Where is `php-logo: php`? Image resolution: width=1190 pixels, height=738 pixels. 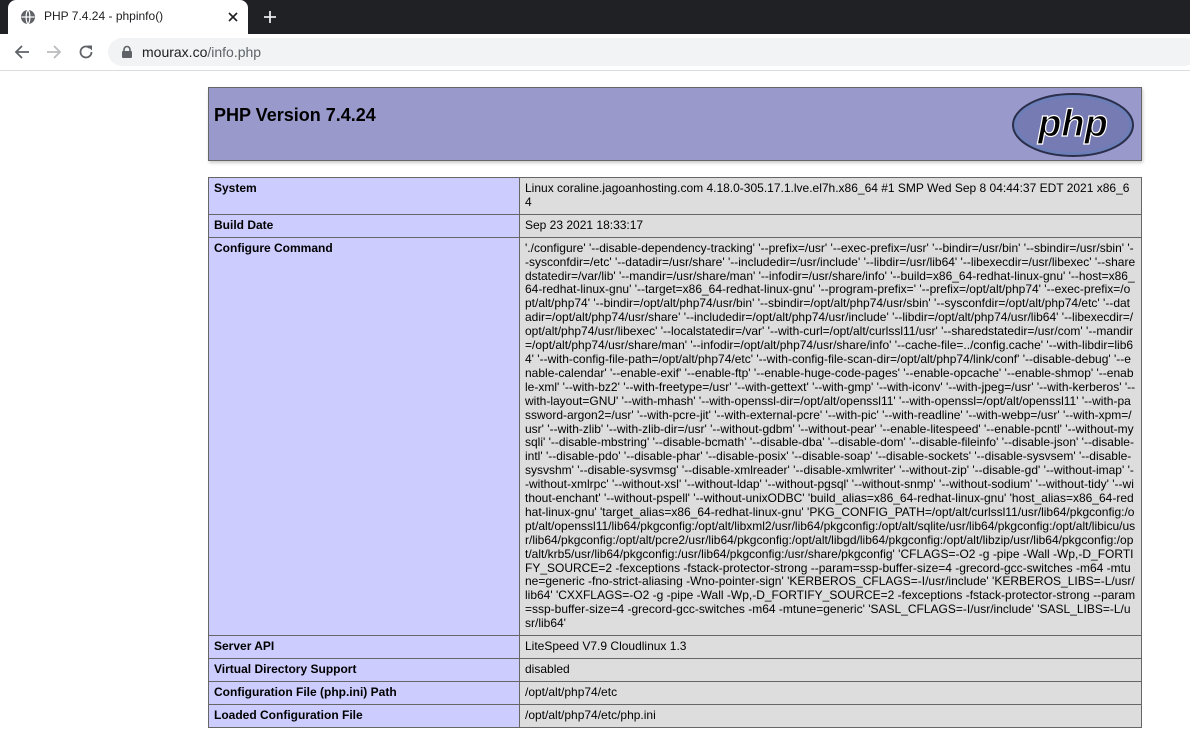 php-logo: php is located at coordinates (1073, 125).